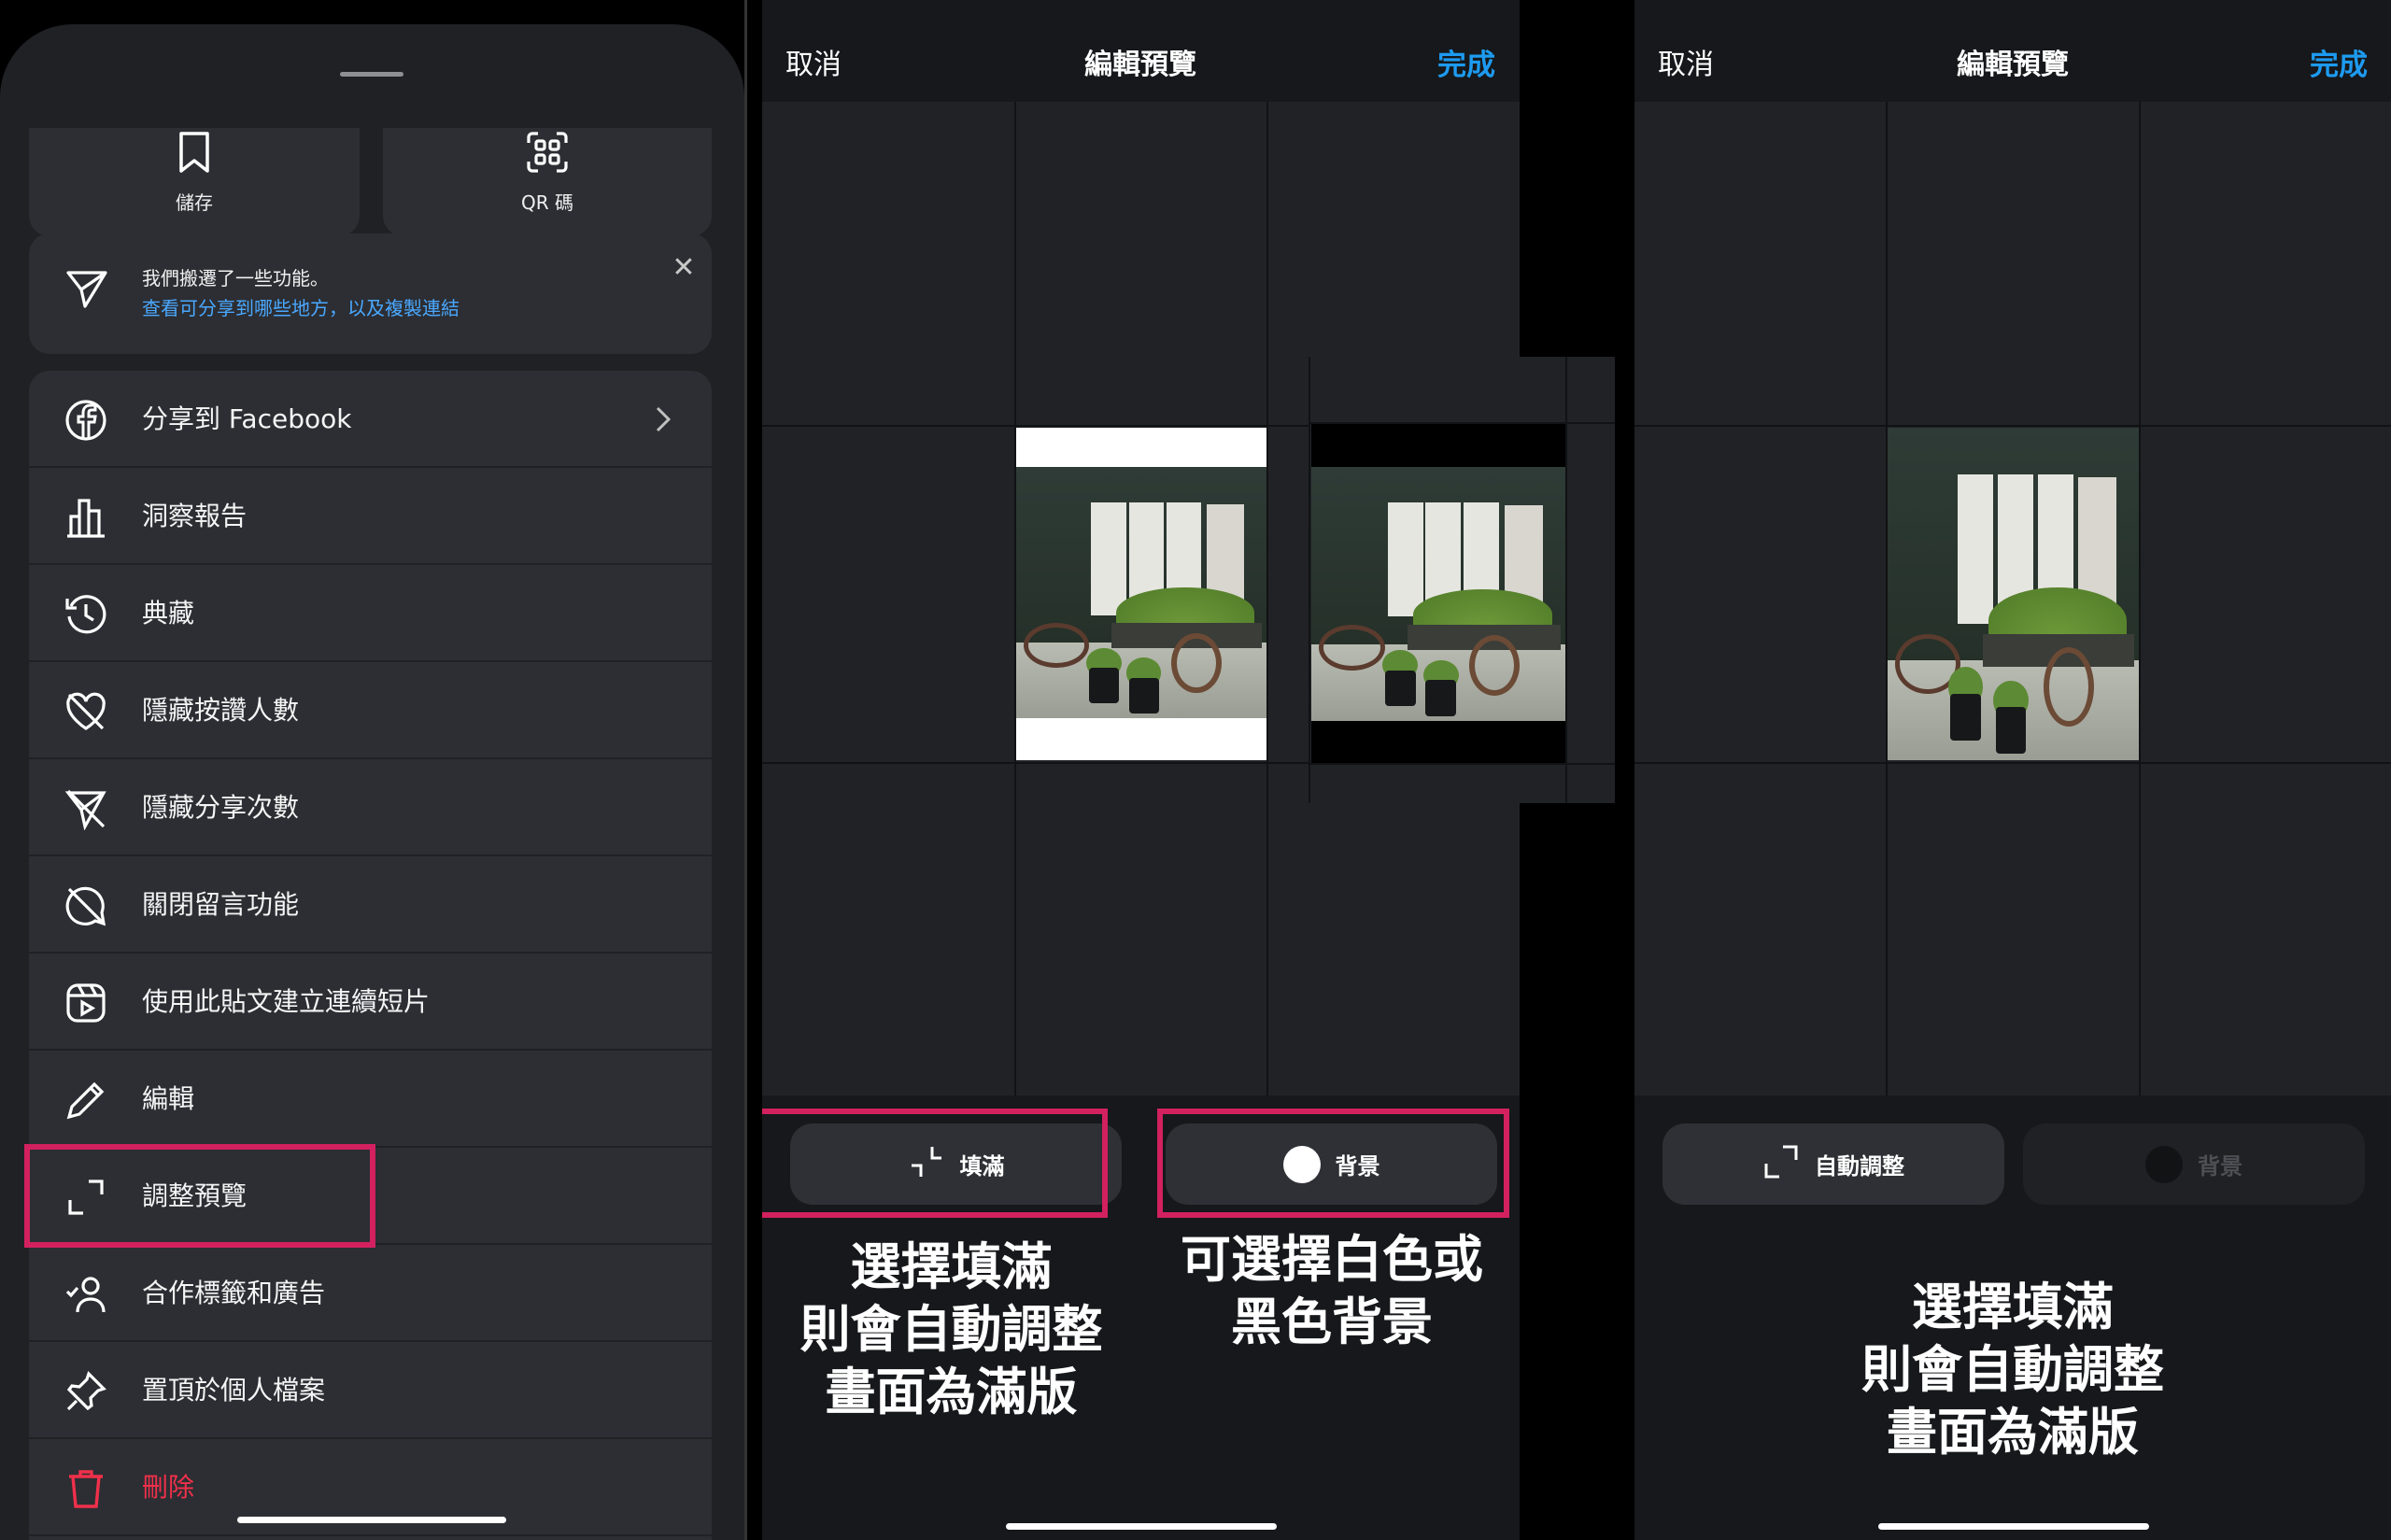 This screenshot has width=2391, height=1540. What do you see at coordinates (2164, 1164) in the screenshot?
I see `color-dot-icon` at bounding box center [2164, 1164].